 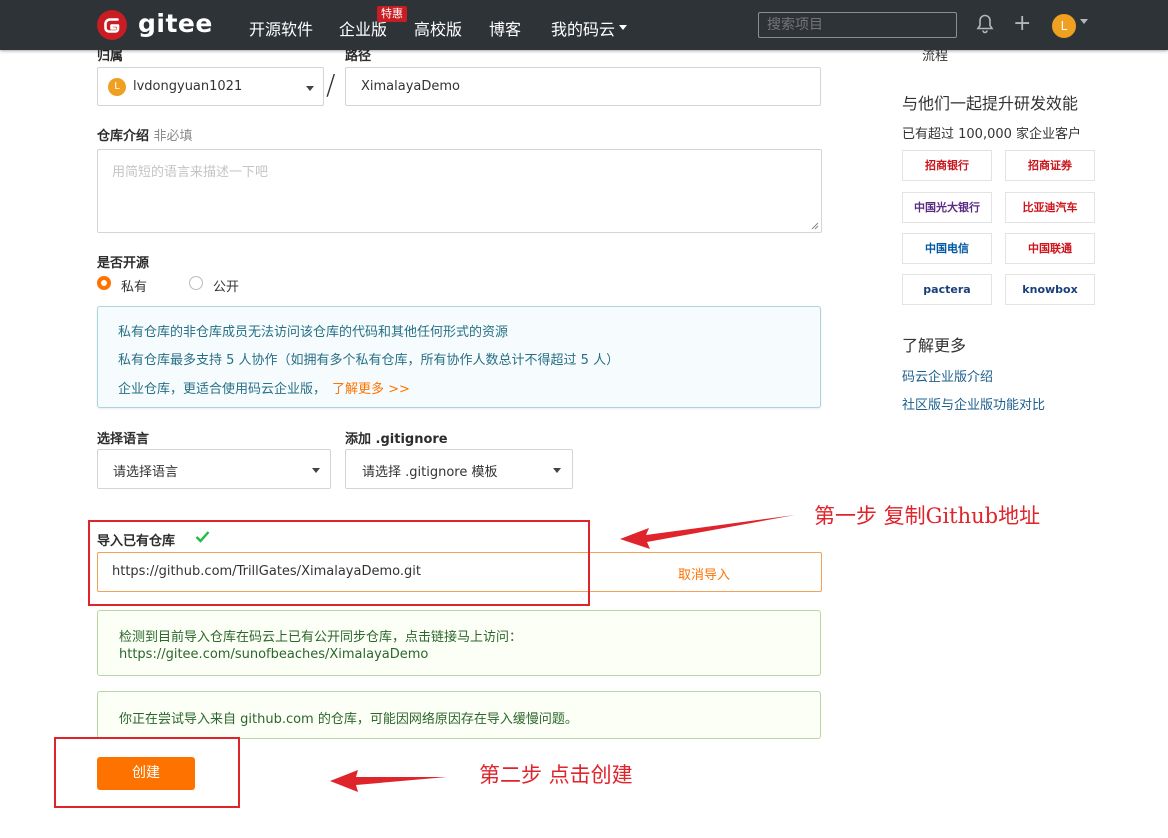 What do you see at coordinates (973, 403) in the screenshot?
I see `edition-compare-link: 社区版与企业版功能对比` at bounding box center [973, 403].